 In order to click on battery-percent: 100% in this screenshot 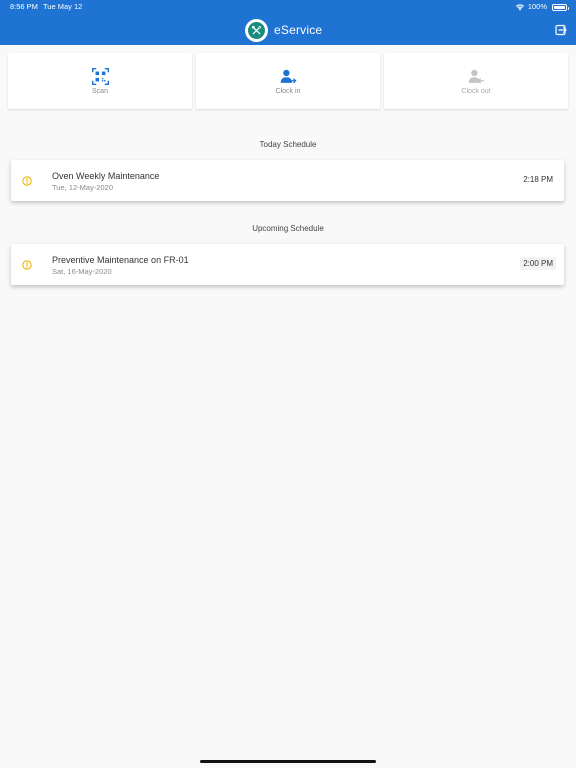, I will do `click(537, 6)`.